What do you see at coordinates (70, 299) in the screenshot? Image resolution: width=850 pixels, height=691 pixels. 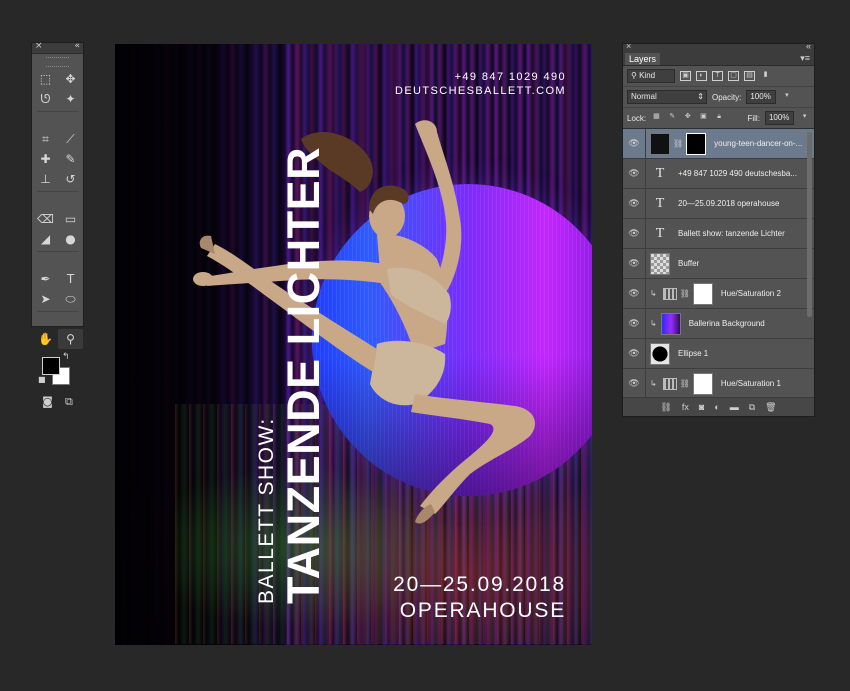 I see `ellipse-tool-icon: ⬭` at bounding box center [70, 299].